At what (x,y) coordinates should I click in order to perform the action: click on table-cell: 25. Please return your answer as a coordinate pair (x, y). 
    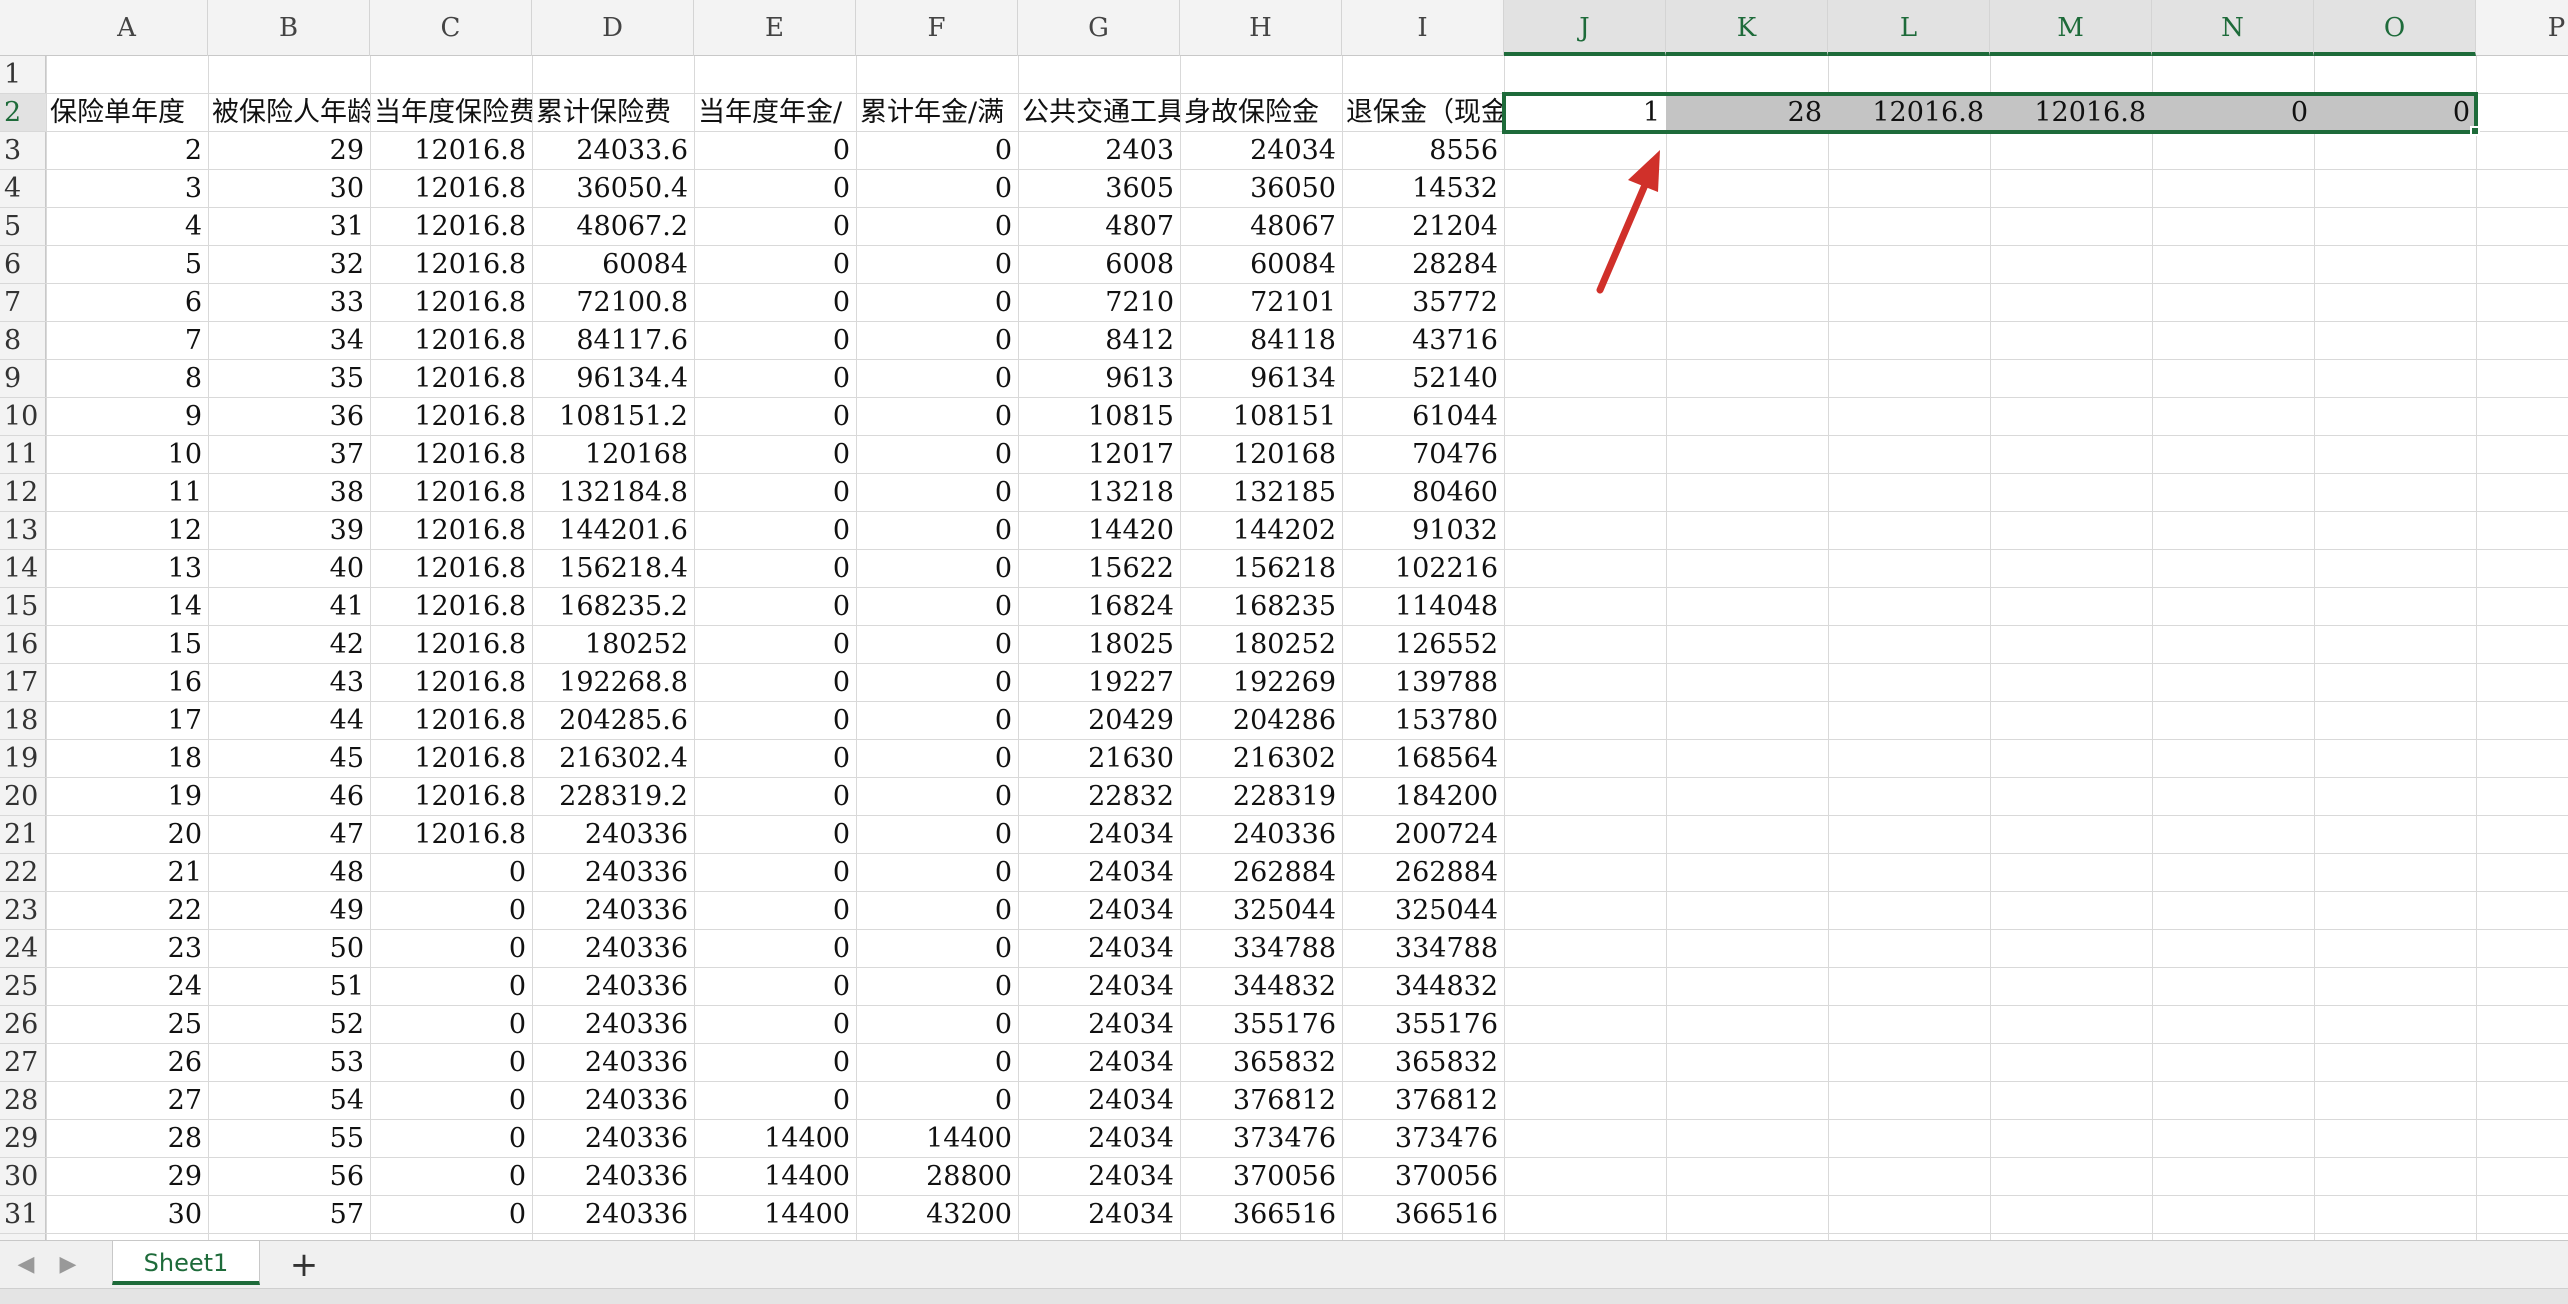
    Looking at the image, I should click on (127, 1025).